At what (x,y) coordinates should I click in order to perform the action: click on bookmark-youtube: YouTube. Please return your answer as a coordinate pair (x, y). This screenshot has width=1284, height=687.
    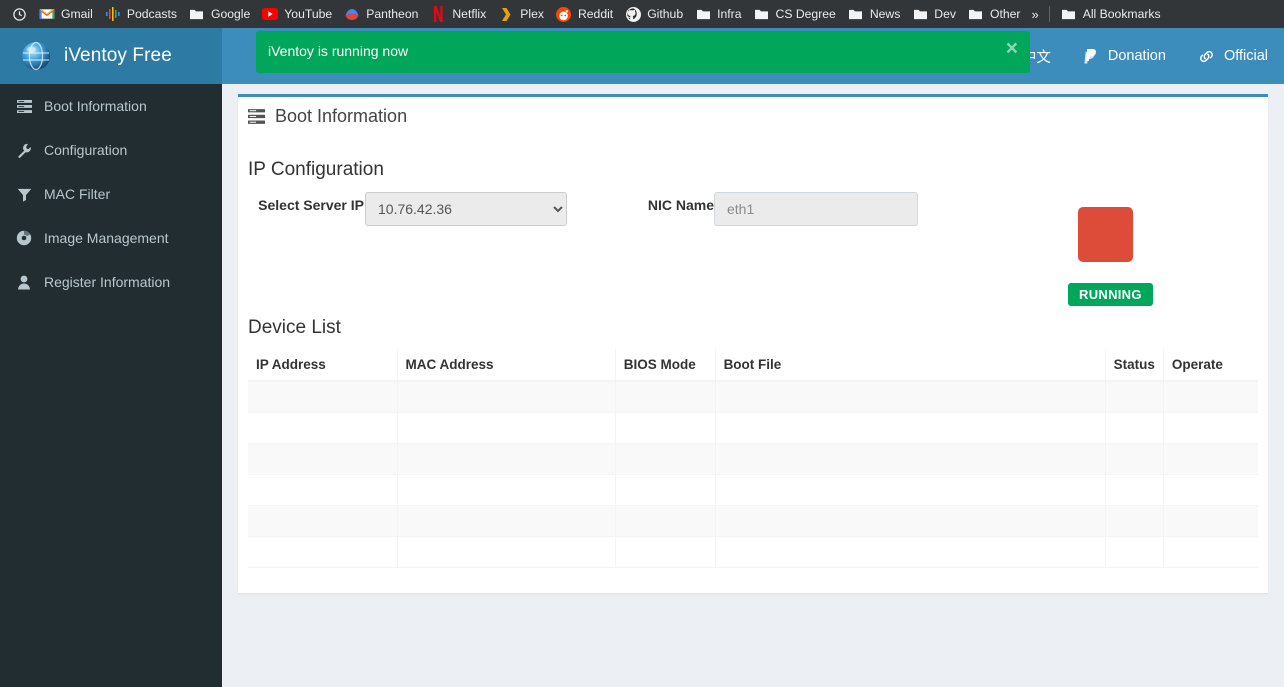
    Looking at the image, I should click on (298, 14).